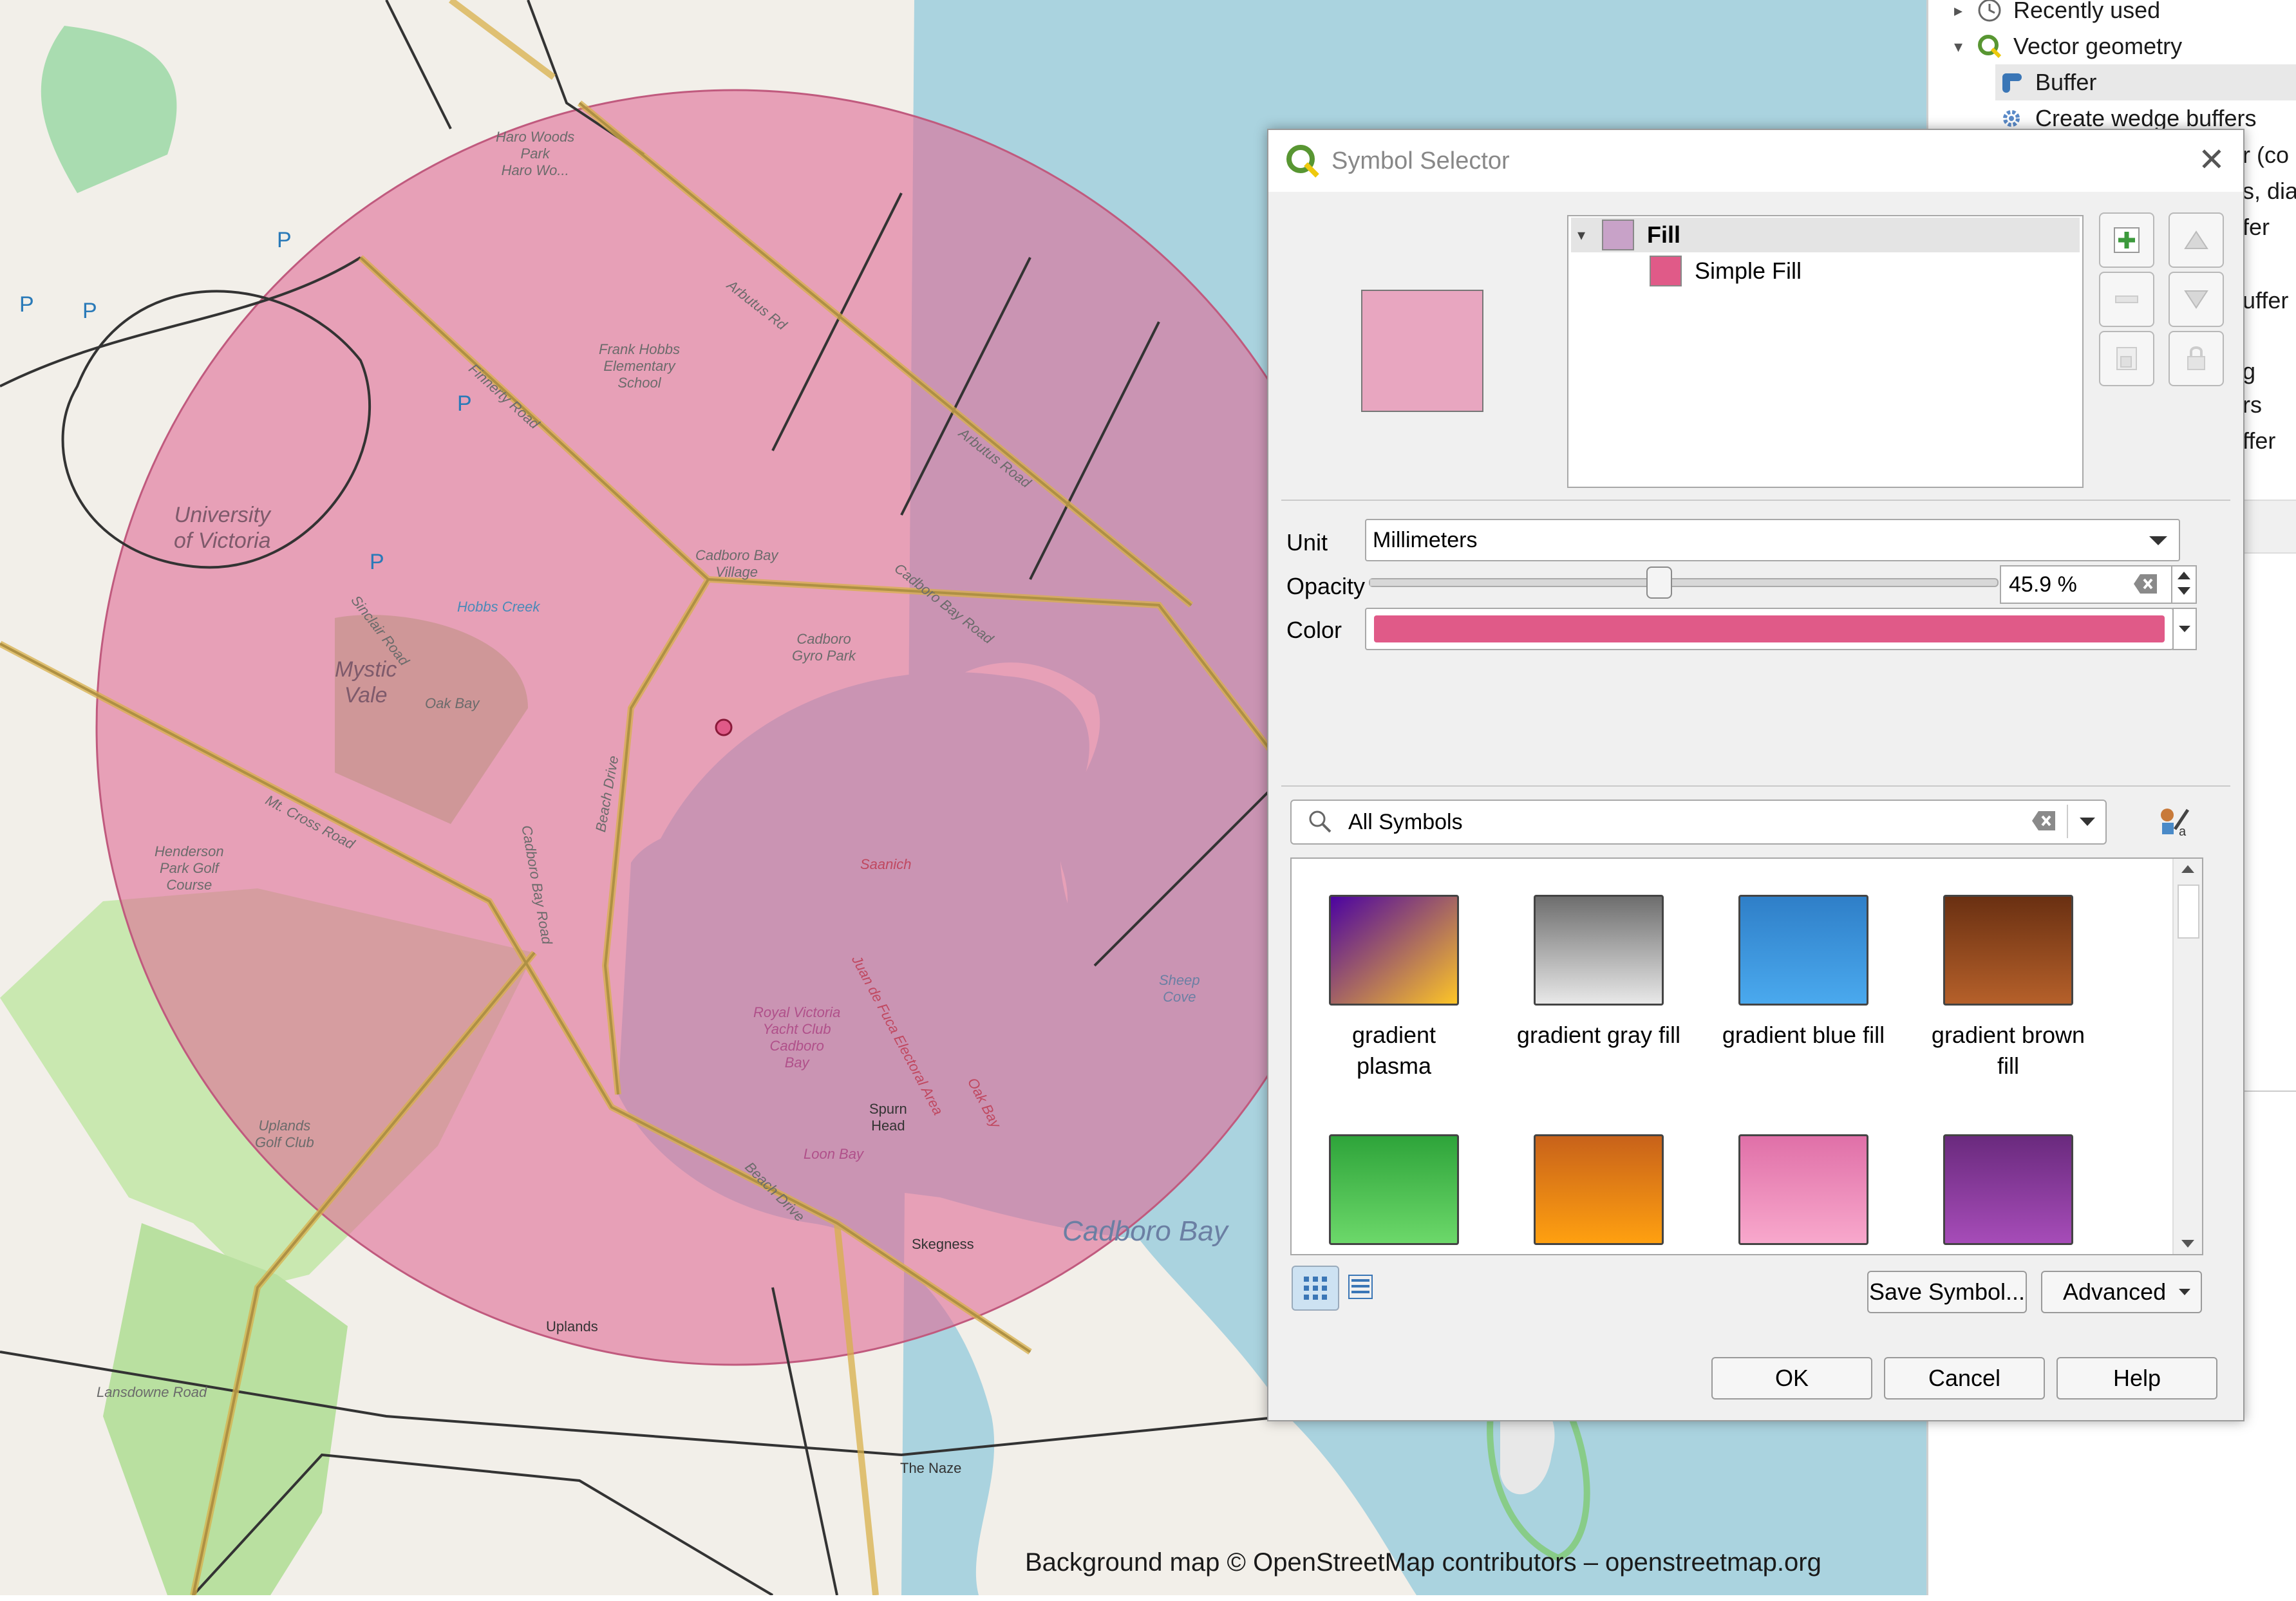  What do you see at coordinates (1666, 271) in the screenshot?
I see `simple-fill-swatch` at bounding box center [1666, 271].